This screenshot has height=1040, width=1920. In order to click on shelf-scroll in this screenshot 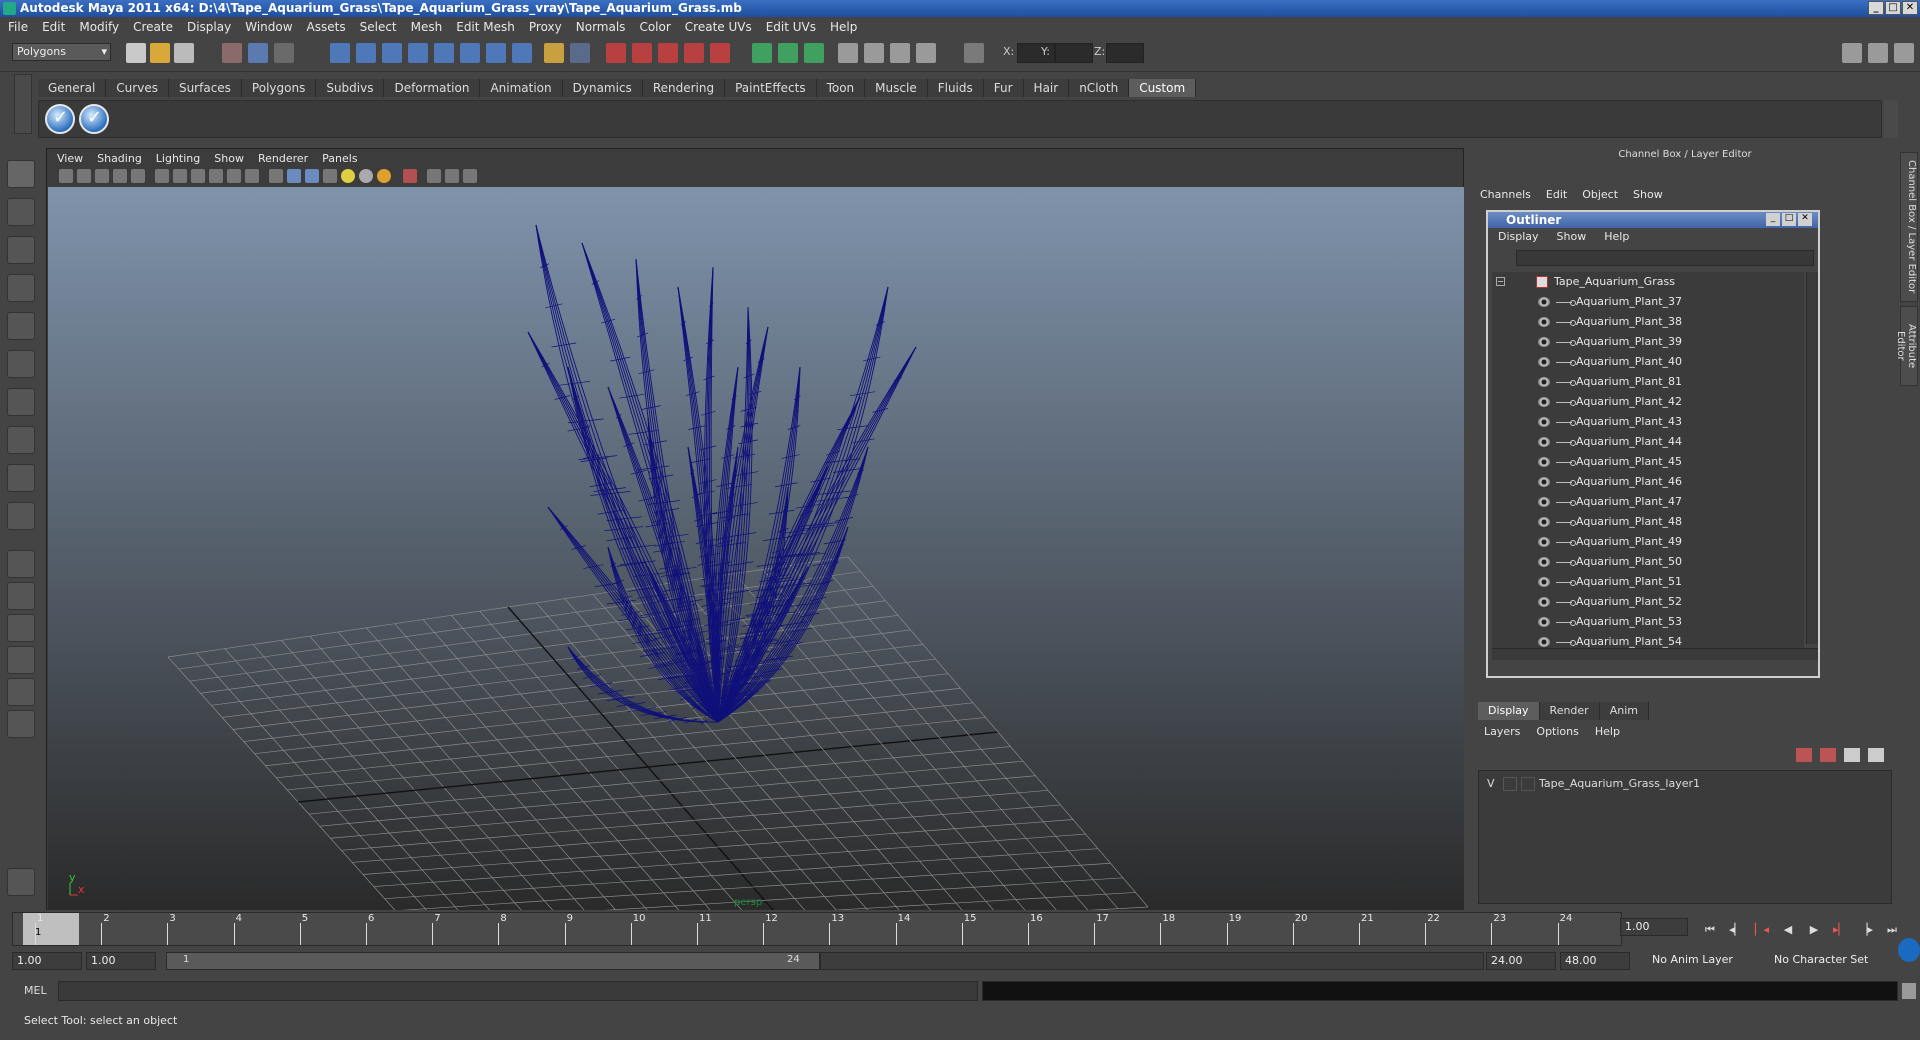, I will do `click(1891, 119)`.